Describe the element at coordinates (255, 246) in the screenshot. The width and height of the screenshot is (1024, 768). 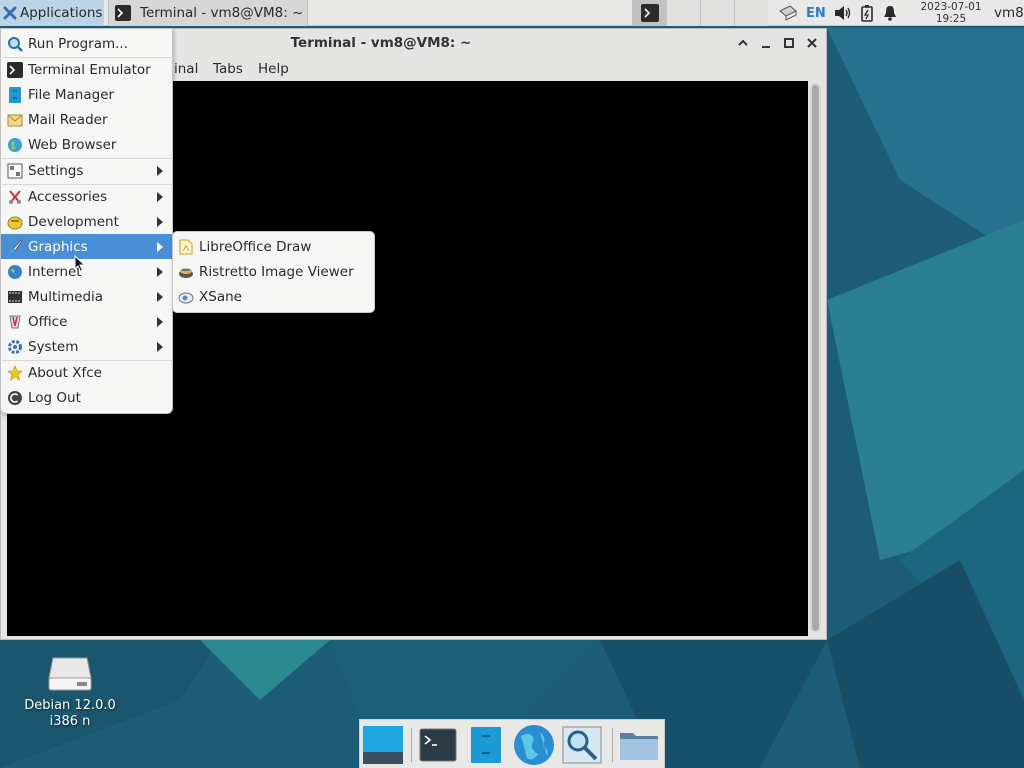
I see `submenu-item-label: LibreOffice Draw` at that location.